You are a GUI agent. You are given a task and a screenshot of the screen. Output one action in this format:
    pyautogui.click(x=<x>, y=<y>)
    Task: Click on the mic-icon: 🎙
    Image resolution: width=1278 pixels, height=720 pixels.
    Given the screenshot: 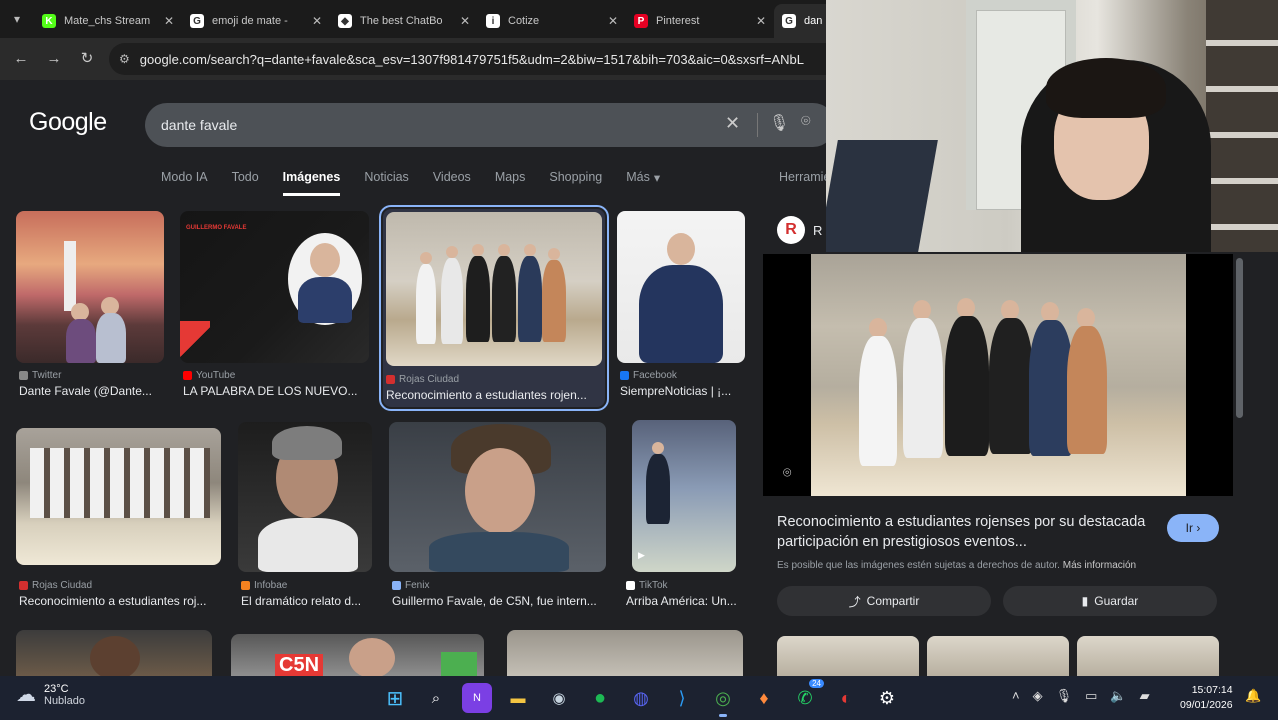 What is the action you would take?
    pyautogui.click(x=779, y=123)
    